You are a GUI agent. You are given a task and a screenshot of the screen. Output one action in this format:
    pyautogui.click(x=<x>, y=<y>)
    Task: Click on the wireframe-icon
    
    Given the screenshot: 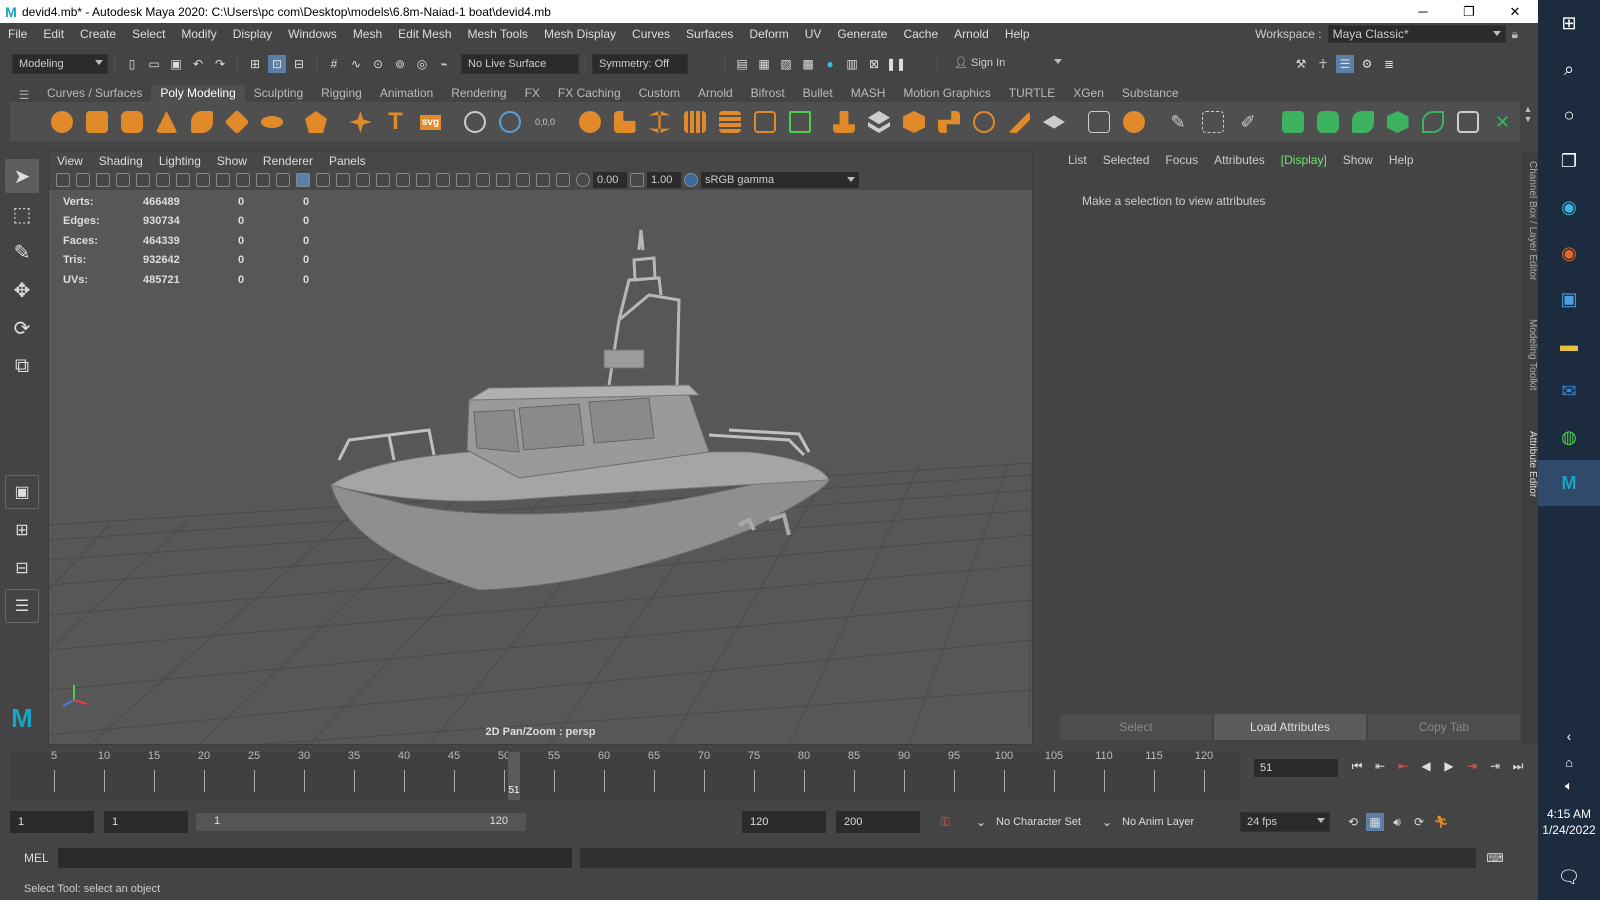 What is the action you would take?
    pyautogui.click(x=283, y=180)
    